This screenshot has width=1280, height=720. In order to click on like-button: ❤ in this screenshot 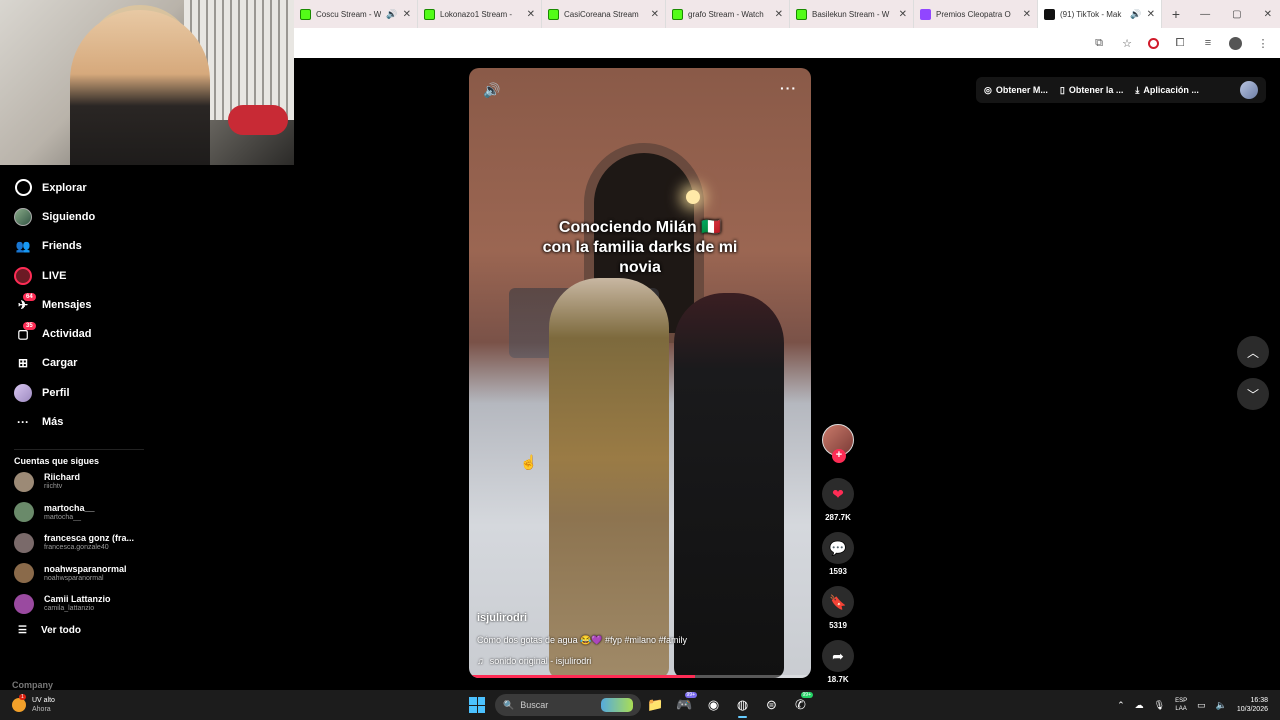, I will do `click(838, 494)`.